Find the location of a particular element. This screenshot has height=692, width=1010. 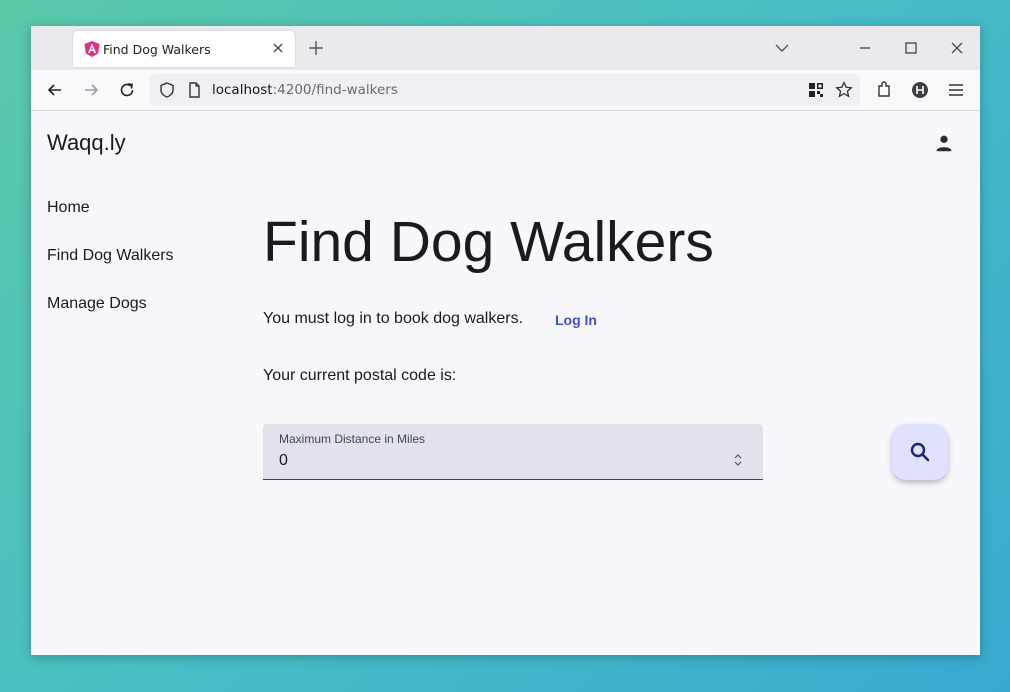

max-distance-input is located at coordinates (499, 461).